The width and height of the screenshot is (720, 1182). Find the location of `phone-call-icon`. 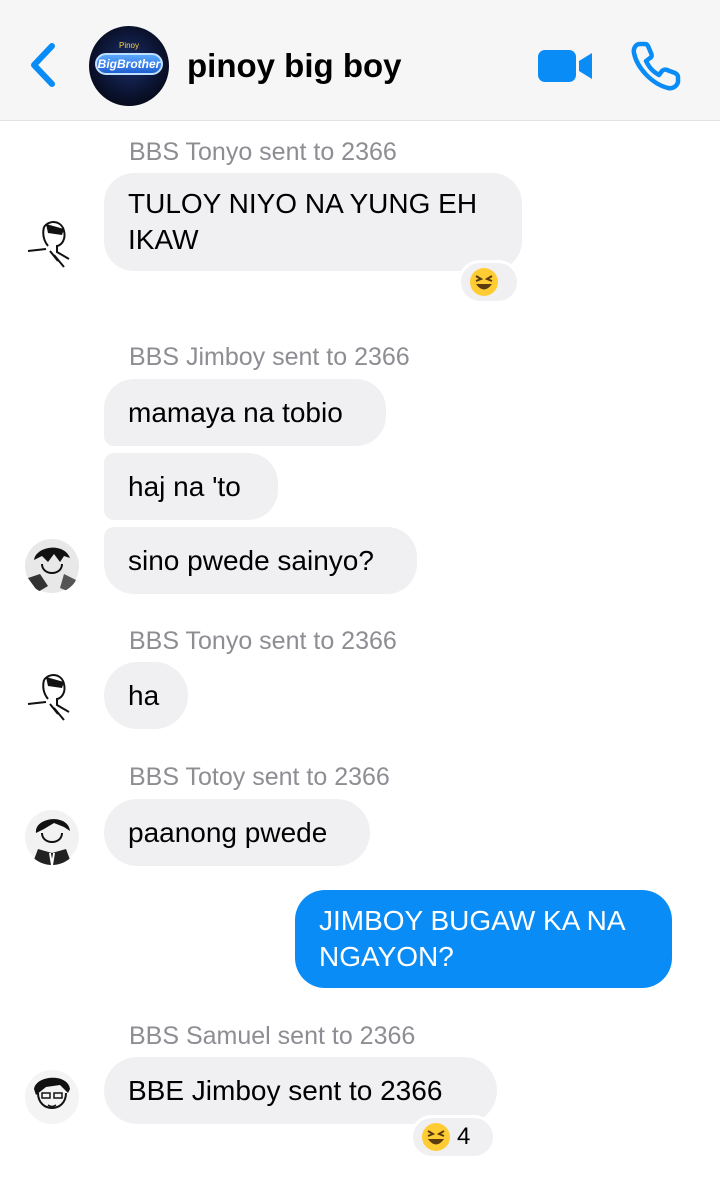

phone-call-icon is located at coordinates (656, 66).